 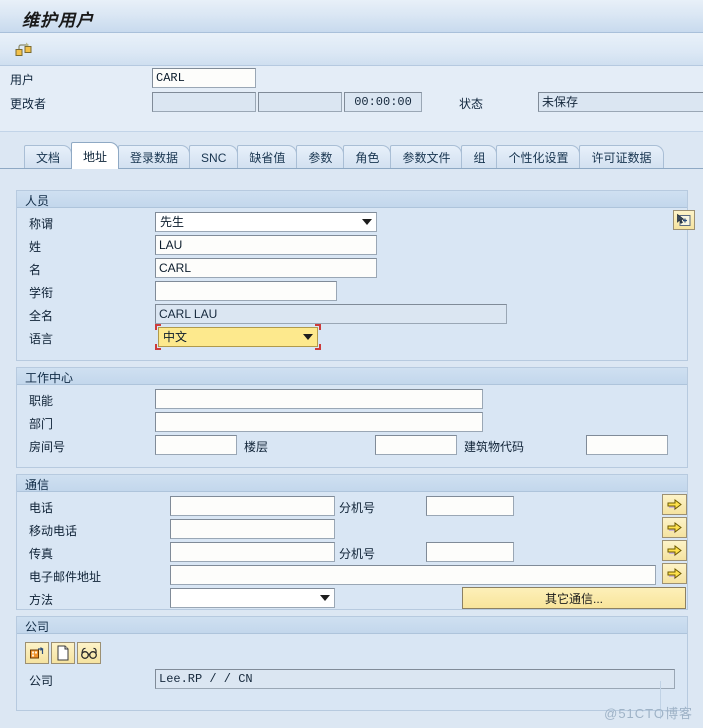 I want to click on method-label: 方法, so click(x=41, y=600).